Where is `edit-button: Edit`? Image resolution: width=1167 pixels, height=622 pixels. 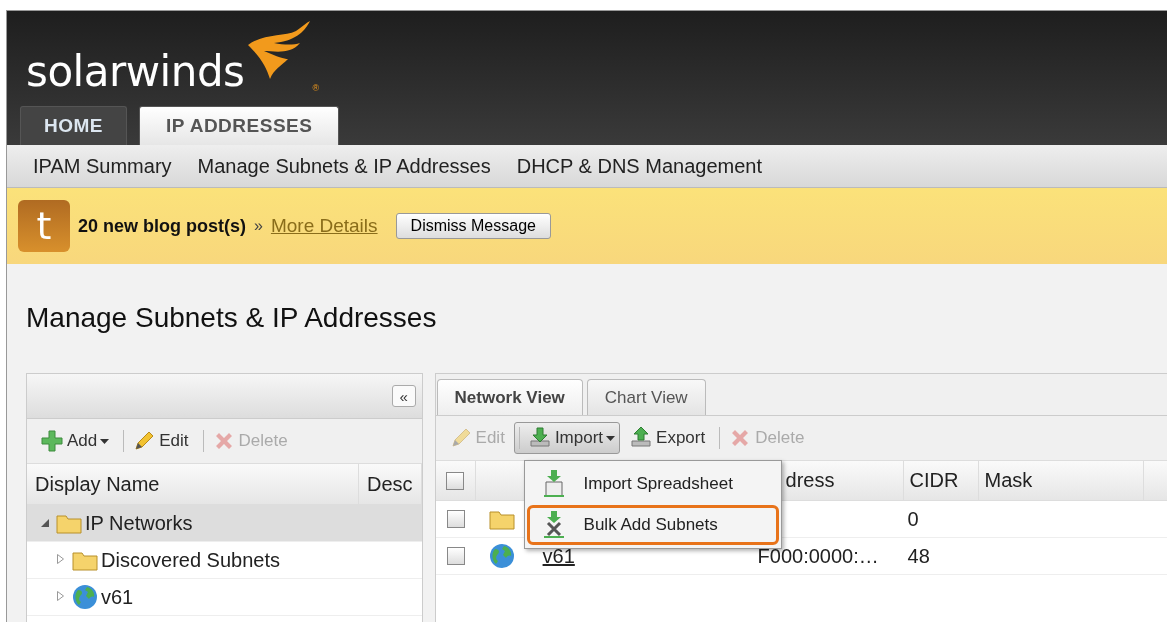
edit-button: Edit is located at coordinates (156, 441).